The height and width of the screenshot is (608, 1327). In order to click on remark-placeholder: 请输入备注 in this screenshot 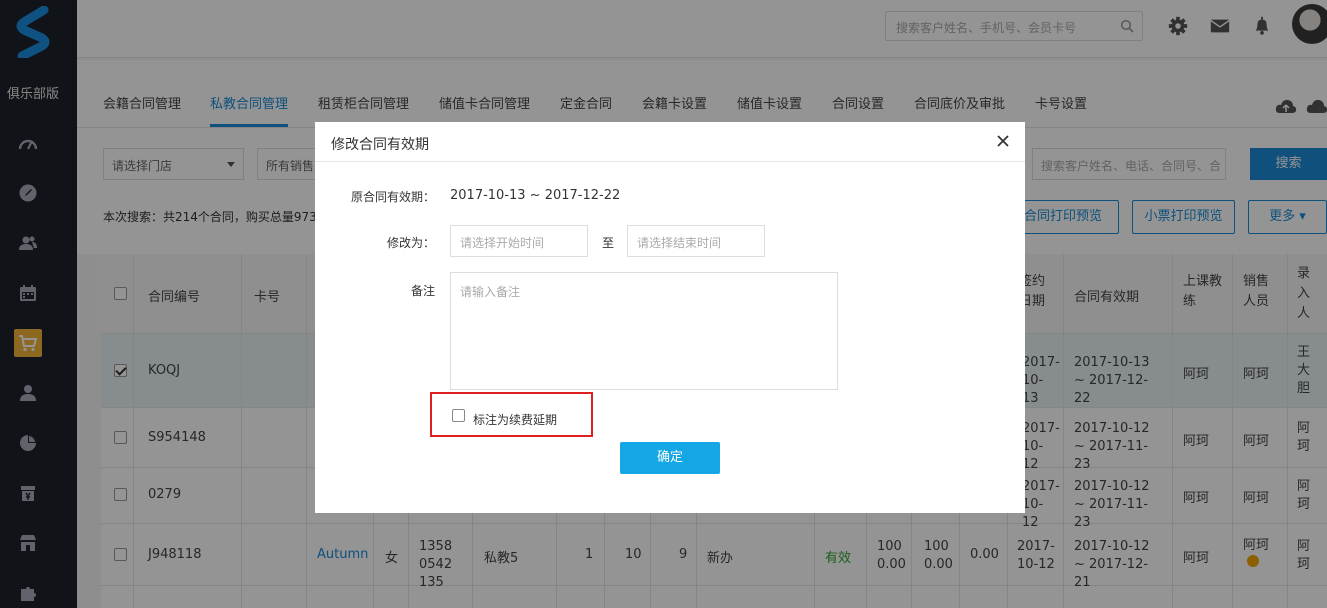, I will do `click(490, 292)`.